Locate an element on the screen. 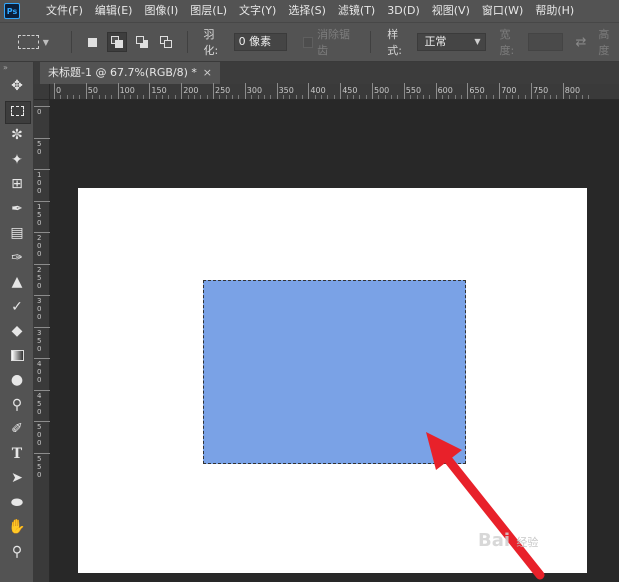  pen-tool-icon: ✐ is located at coordinates (17, 429).